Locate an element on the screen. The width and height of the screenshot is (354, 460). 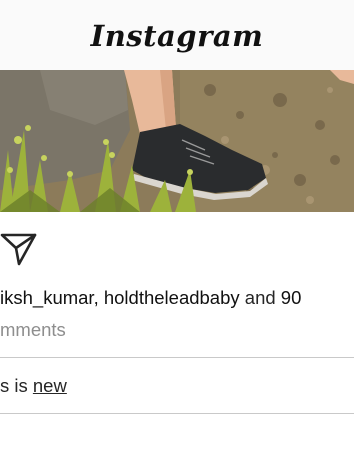
likes-count: 90 is located at coordinates (291, 297).